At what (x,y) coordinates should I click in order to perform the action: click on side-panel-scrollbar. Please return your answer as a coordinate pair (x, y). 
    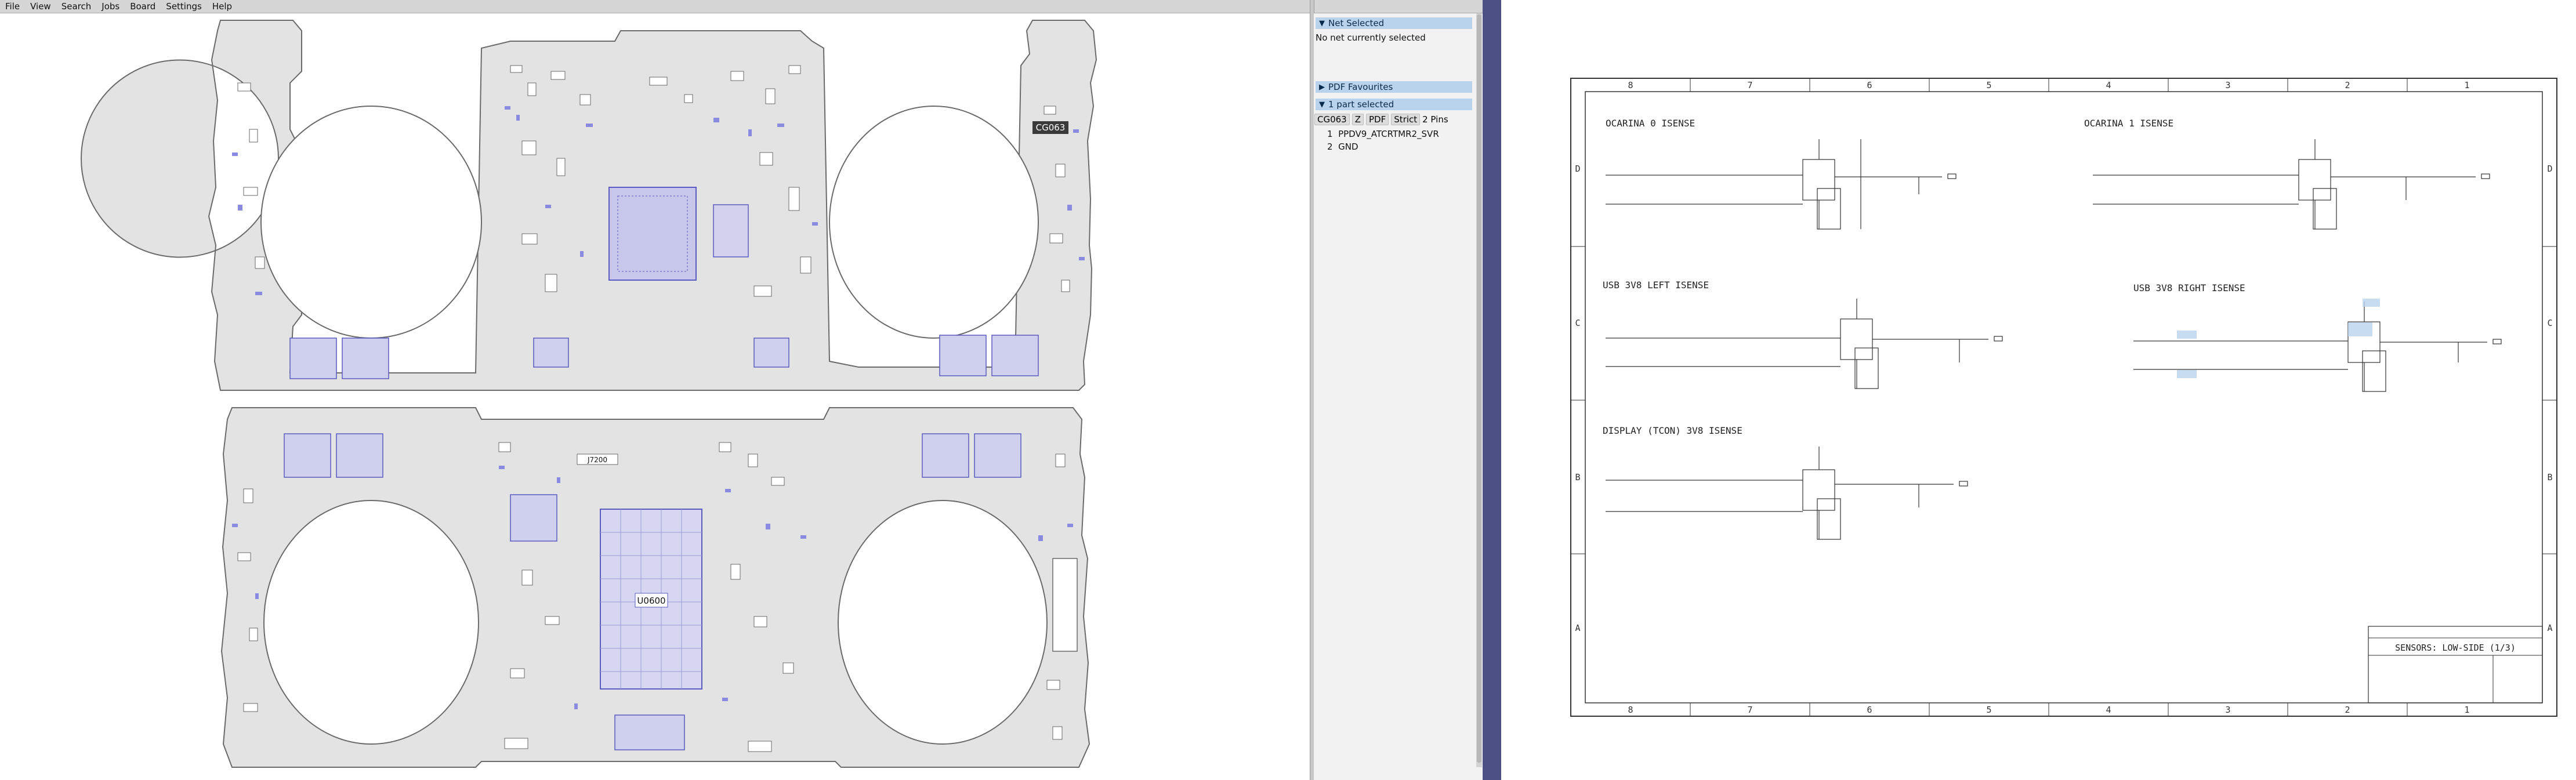
    Looking at the image, I should click on (1479, 390).